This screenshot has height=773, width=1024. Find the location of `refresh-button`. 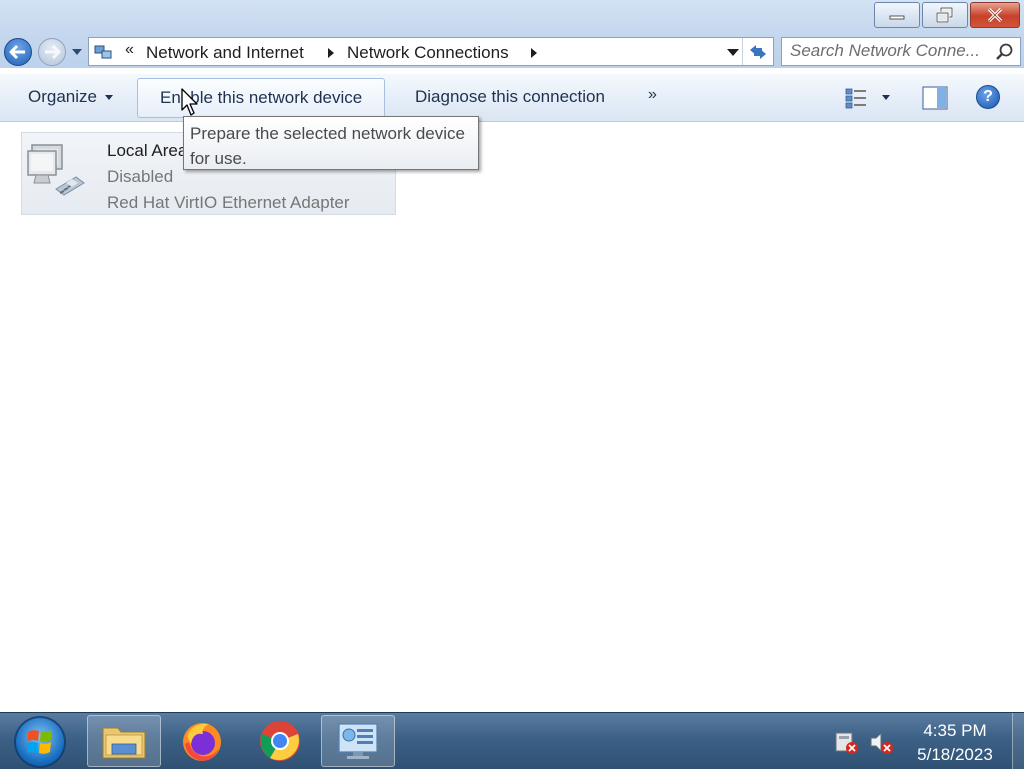

refresh-button is located at coordinates (758, 52).